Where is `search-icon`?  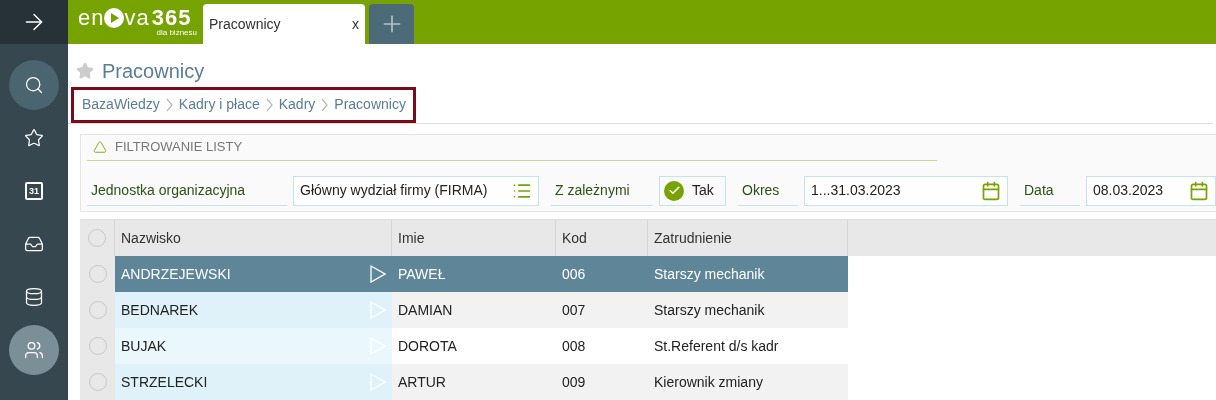
search-icon is located at coordinates (34, 85).